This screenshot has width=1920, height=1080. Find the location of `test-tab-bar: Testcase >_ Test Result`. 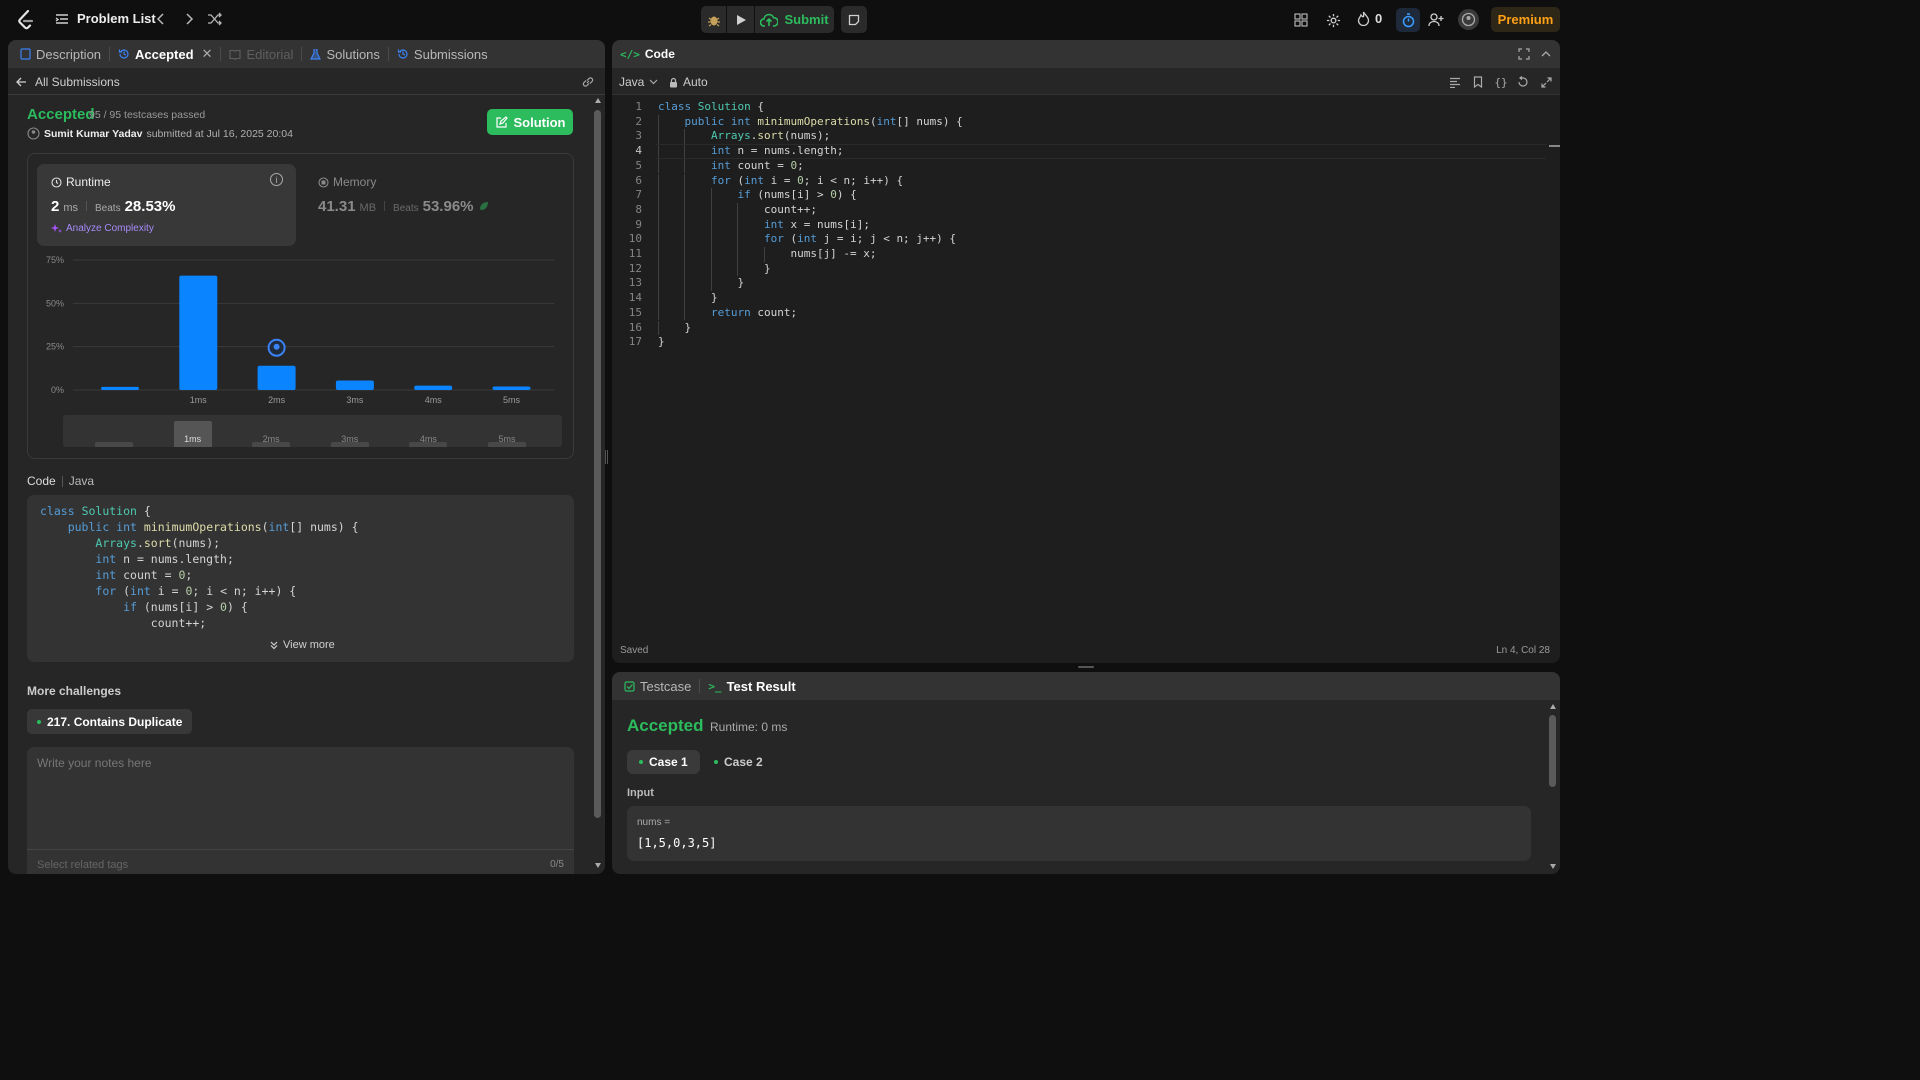

test-tab-bar: Testcase >_ Test Result is located at coordinates (1086, 686).